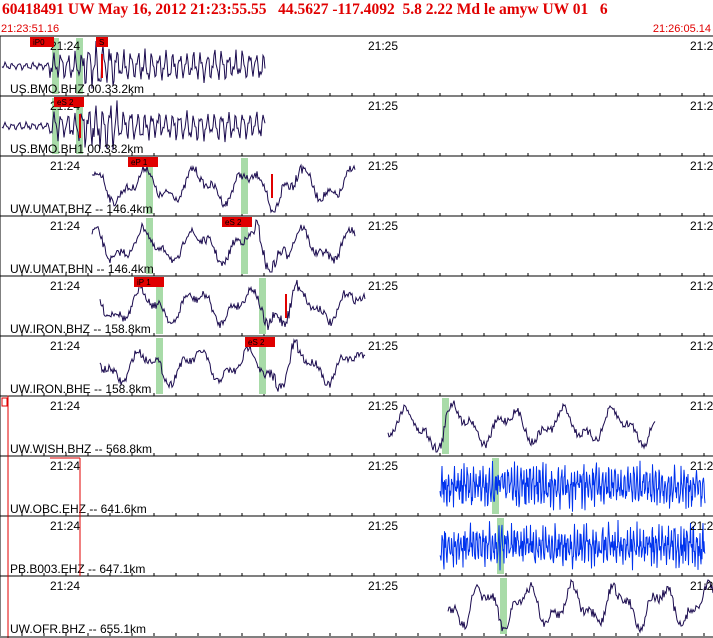  What do you see at coordinates (101, 42) in the screenshot?
I see `pick-label: S` at bounding box center [101, 42].